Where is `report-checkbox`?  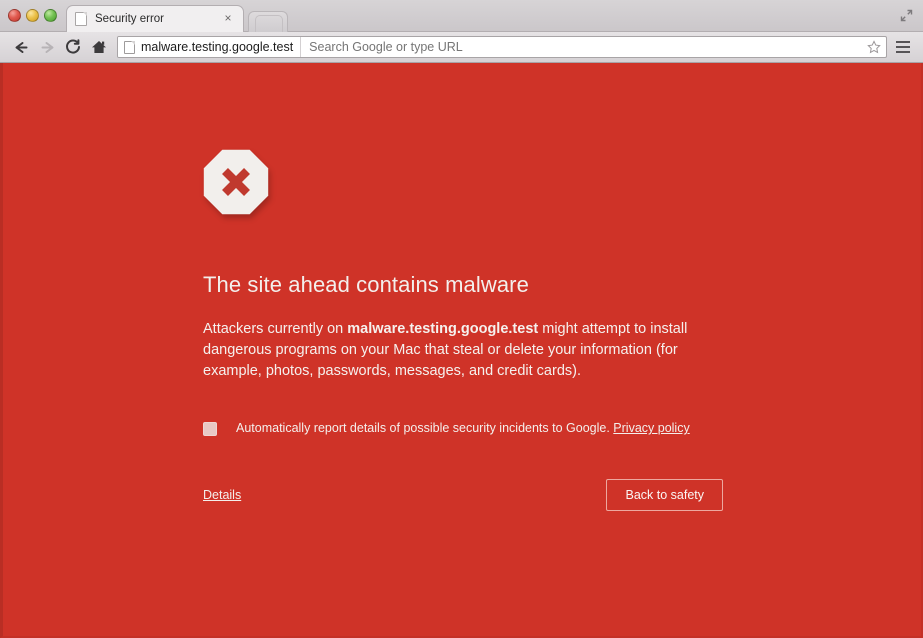
report-checkbox is located at coordinates (210, 429).